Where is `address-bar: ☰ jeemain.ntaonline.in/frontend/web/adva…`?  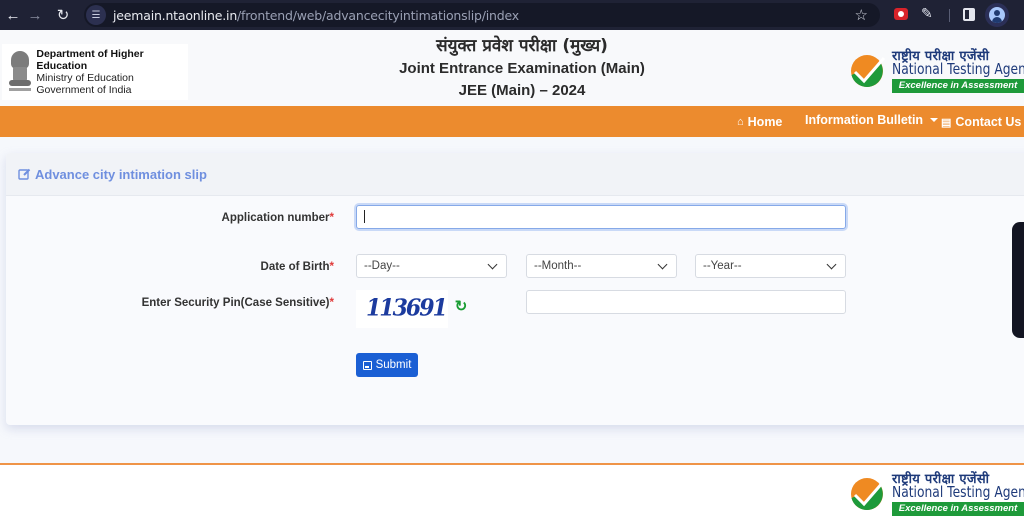 address-bar: ☰ jeemain.ntaonline.in/frontend/web/adva… is located at coordinates (482, 15).